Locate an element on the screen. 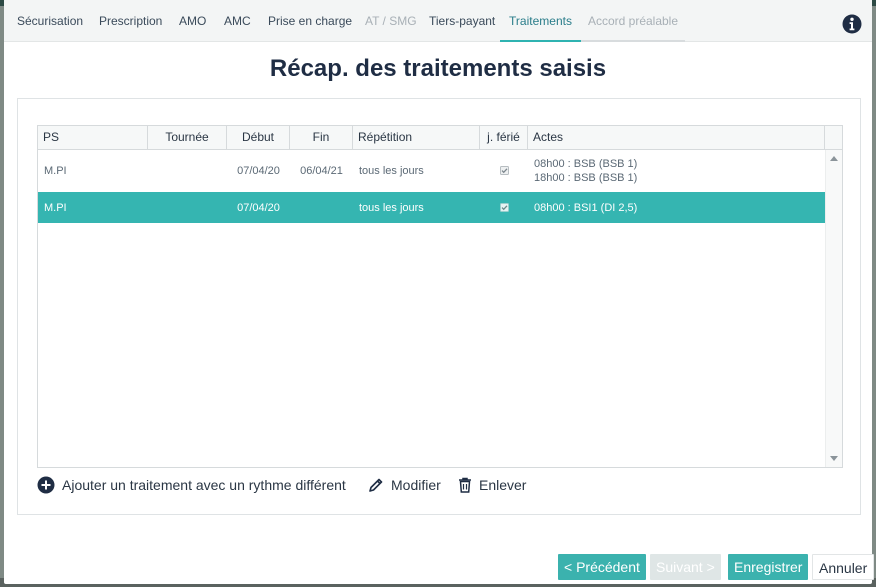 The image size is (876, 587). column-header-debut: Début is located at coordinates (258, 137).